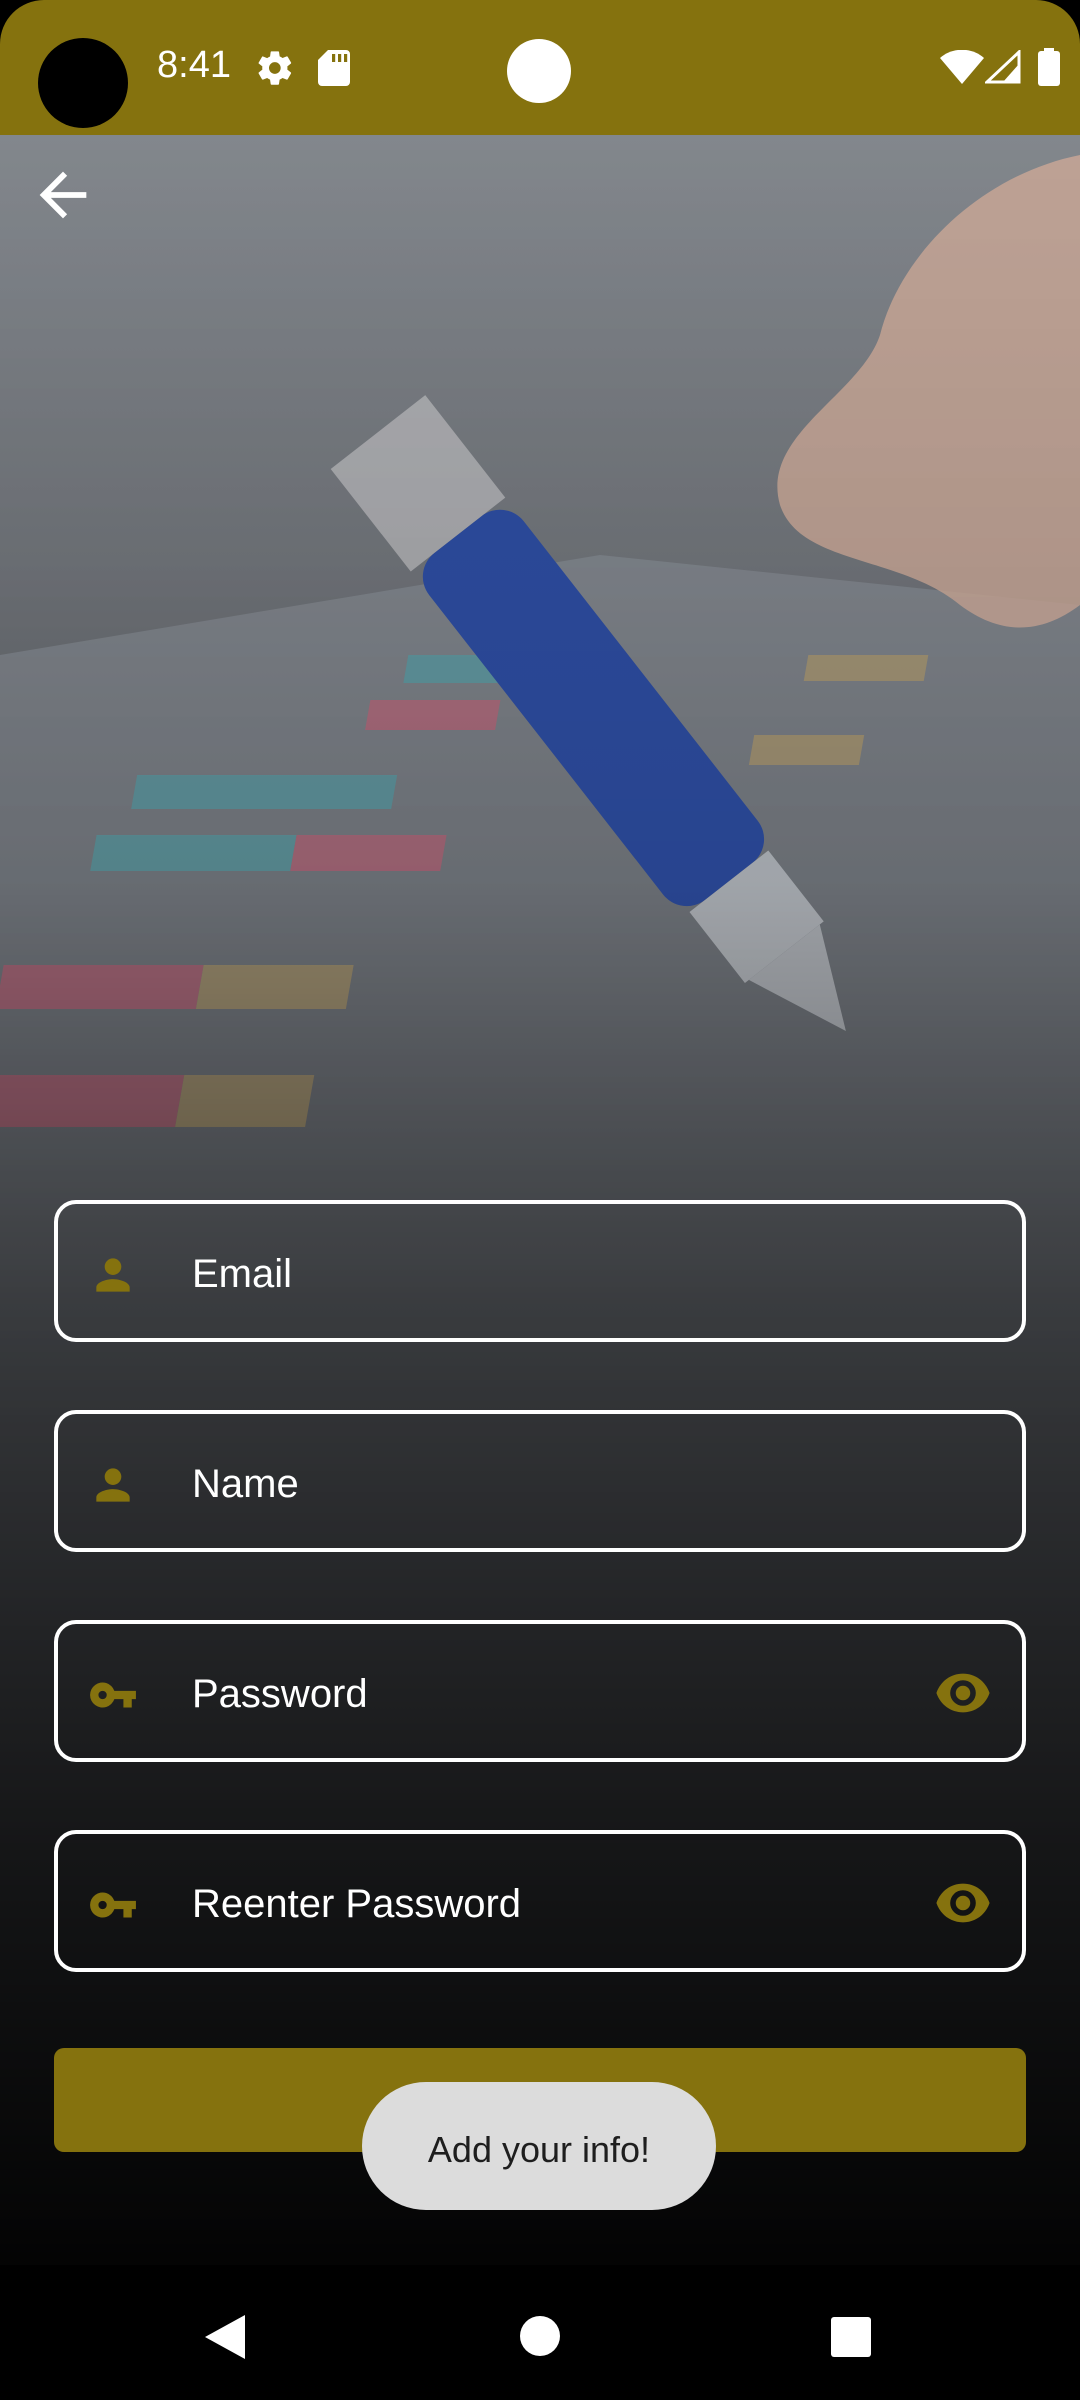 This screenshot has height=2400, width=1080. Describe the element at coordinates (357, 1904) in the screenshot. I see `reenter-password-placeholder: Reenter Password` at that location.